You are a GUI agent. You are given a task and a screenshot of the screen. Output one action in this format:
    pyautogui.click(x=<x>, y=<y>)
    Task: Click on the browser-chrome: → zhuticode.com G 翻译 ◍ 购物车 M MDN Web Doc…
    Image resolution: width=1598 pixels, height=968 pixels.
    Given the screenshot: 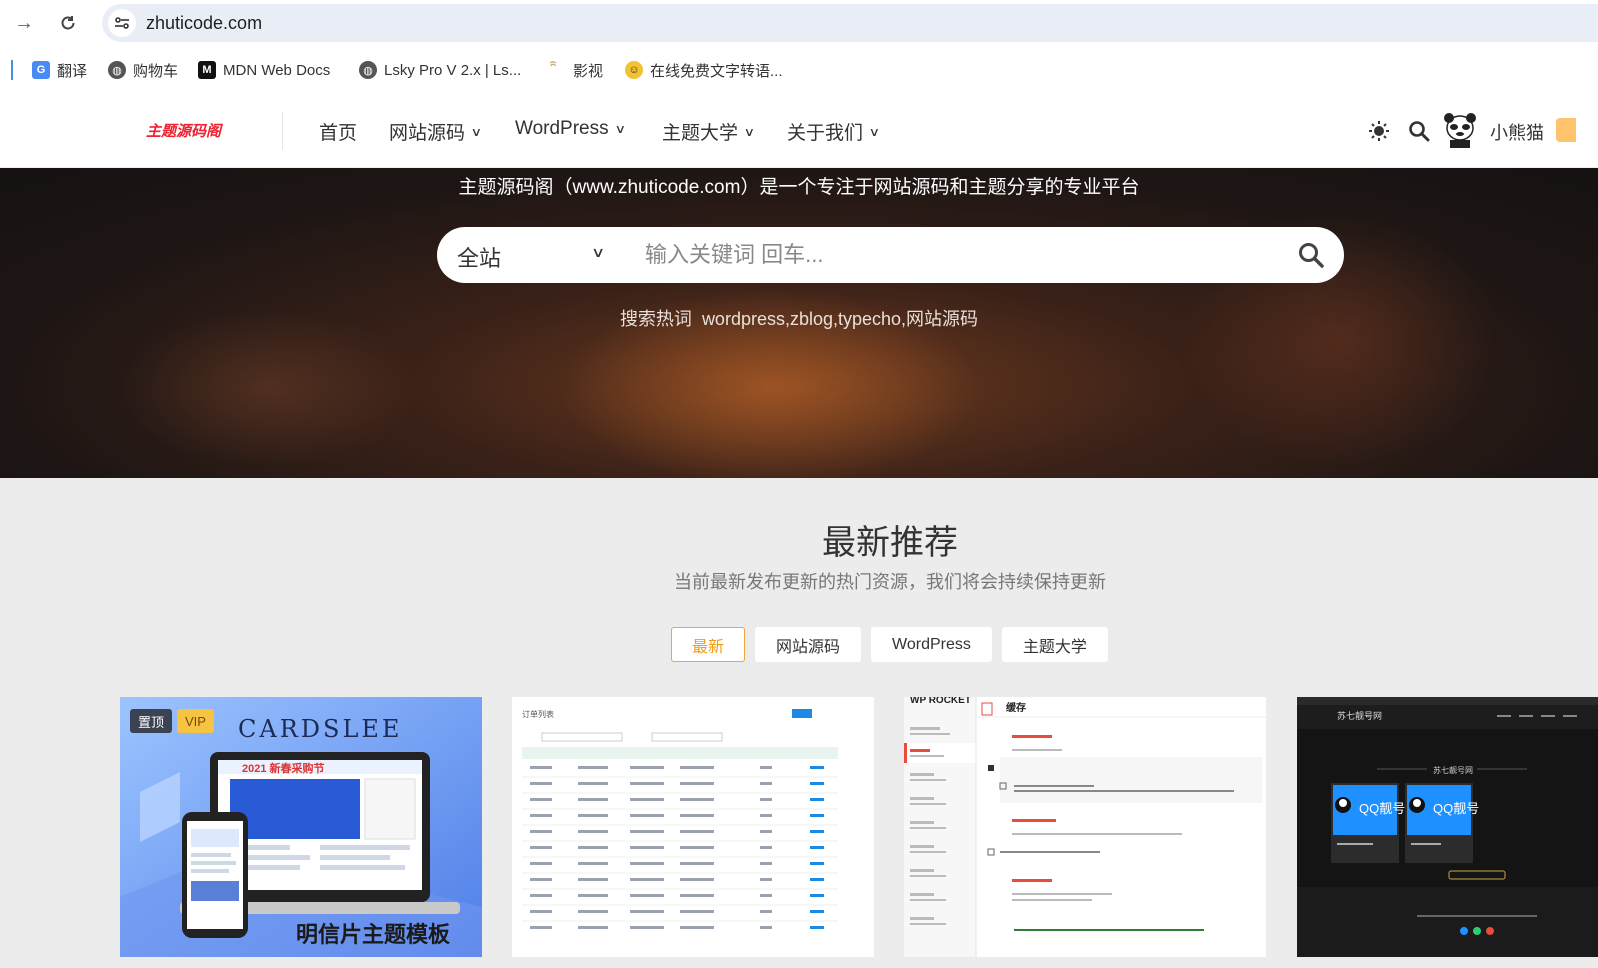 What is the action you would take?
    pyautogui.click(x=799, y=46)
    